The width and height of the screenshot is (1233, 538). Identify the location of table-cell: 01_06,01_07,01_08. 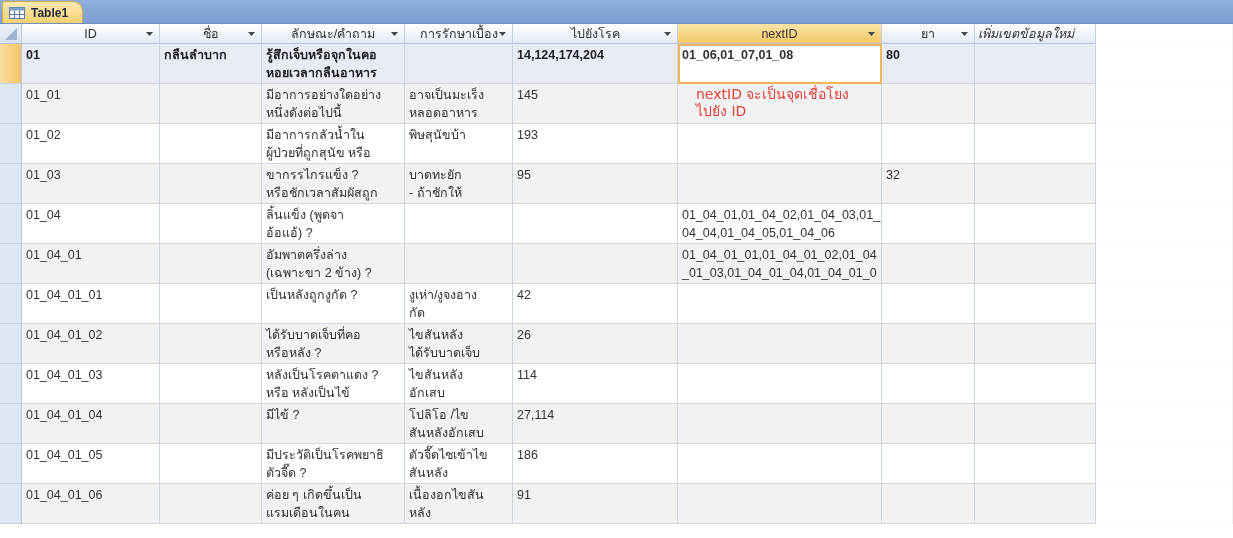
(780, 64).